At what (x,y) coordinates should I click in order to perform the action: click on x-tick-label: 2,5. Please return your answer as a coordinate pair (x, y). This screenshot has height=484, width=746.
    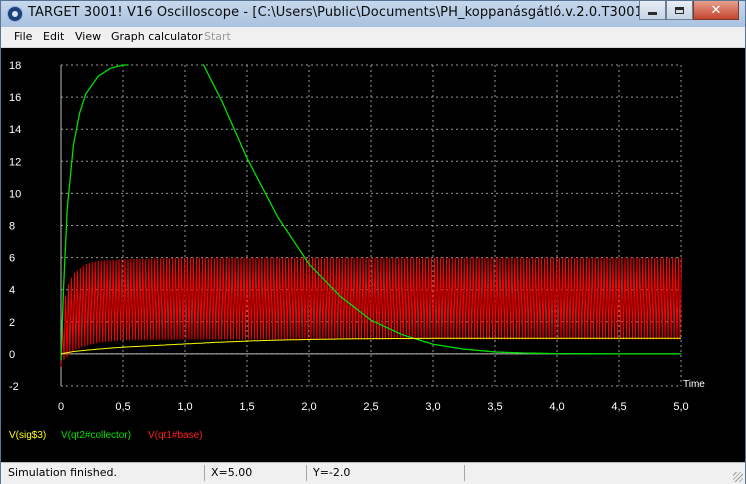
    Looking at the image, I should click on (370, 407).